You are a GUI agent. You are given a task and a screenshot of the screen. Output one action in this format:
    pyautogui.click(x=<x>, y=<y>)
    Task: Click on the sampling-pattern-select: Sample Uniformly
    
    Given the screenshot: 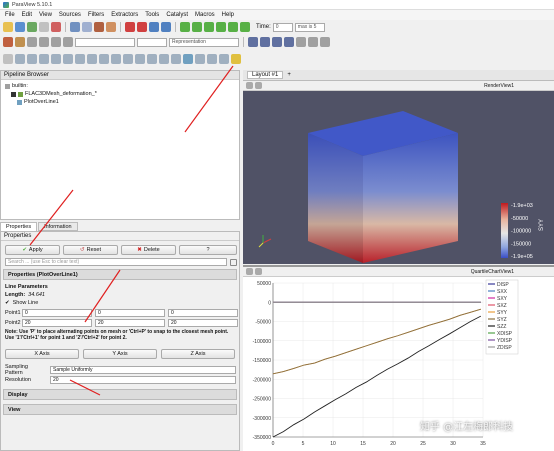 What is the action you would take?
    pyautogui.click(x=143, y=370)
    